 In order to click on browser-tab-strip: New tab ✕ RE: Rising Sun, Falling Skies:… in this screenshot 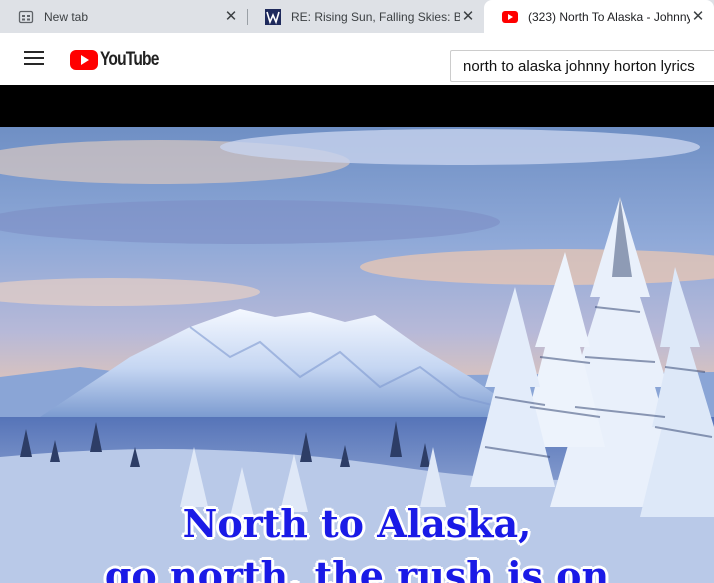, I will do `click(357, 16)`.